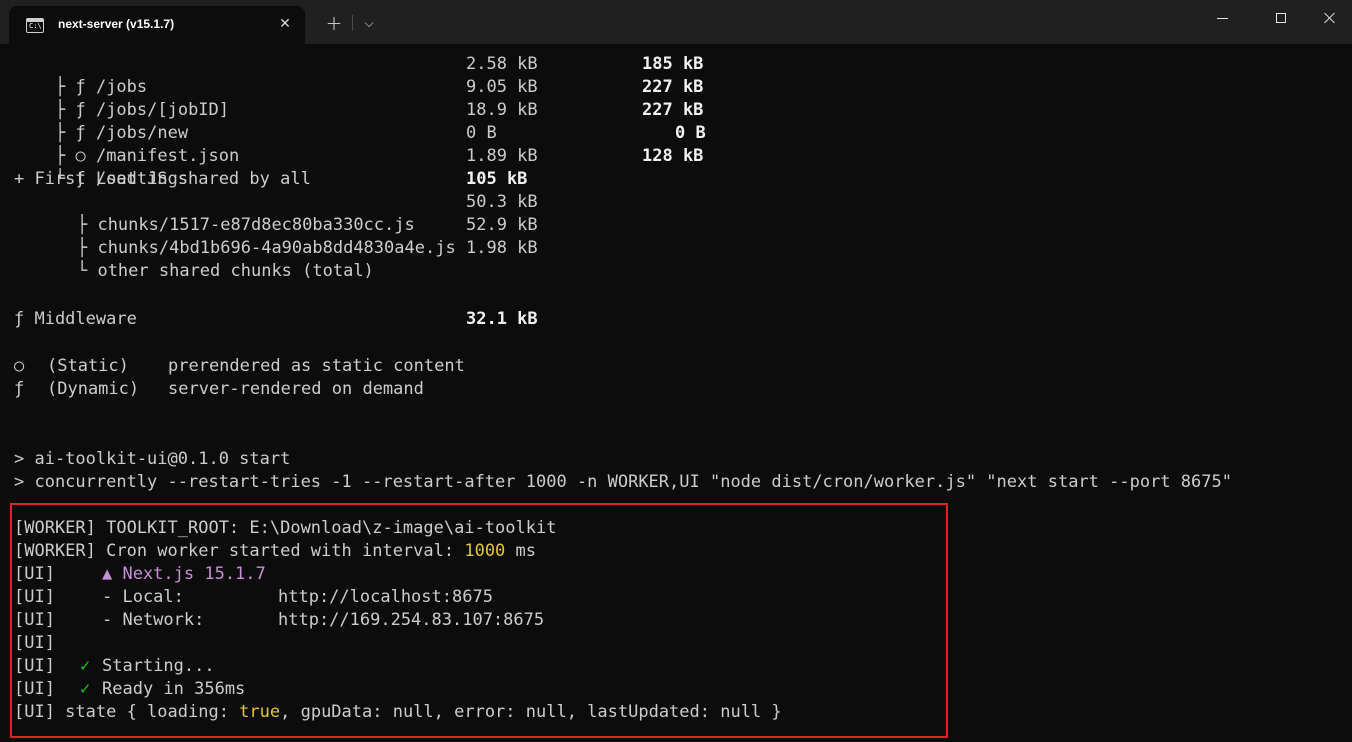 The image size is (1352, 742). I want to click on local-url: http://localhost:8675, so click(385, 597).